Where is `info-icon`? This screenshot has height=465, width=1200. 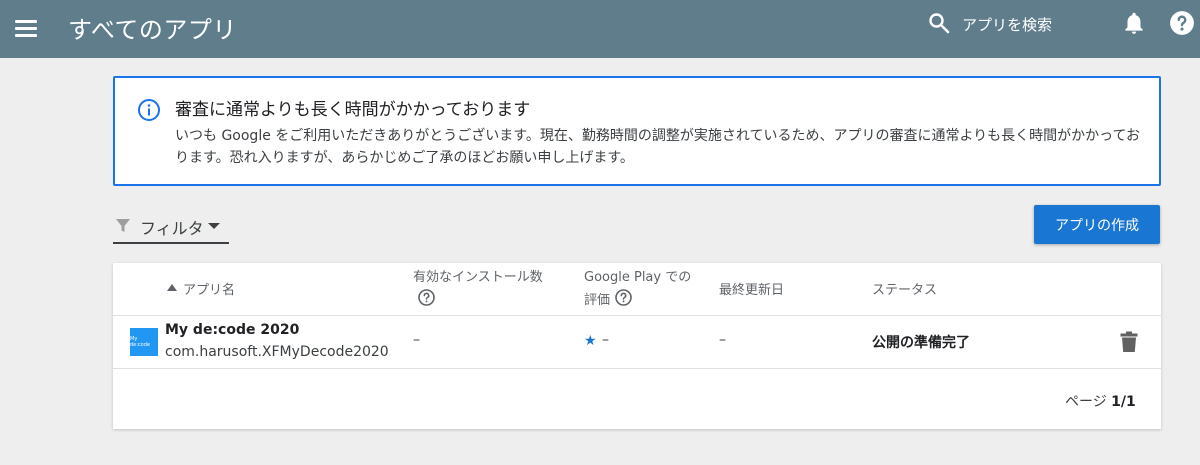 info-icon is located at coordinates (149, 110).